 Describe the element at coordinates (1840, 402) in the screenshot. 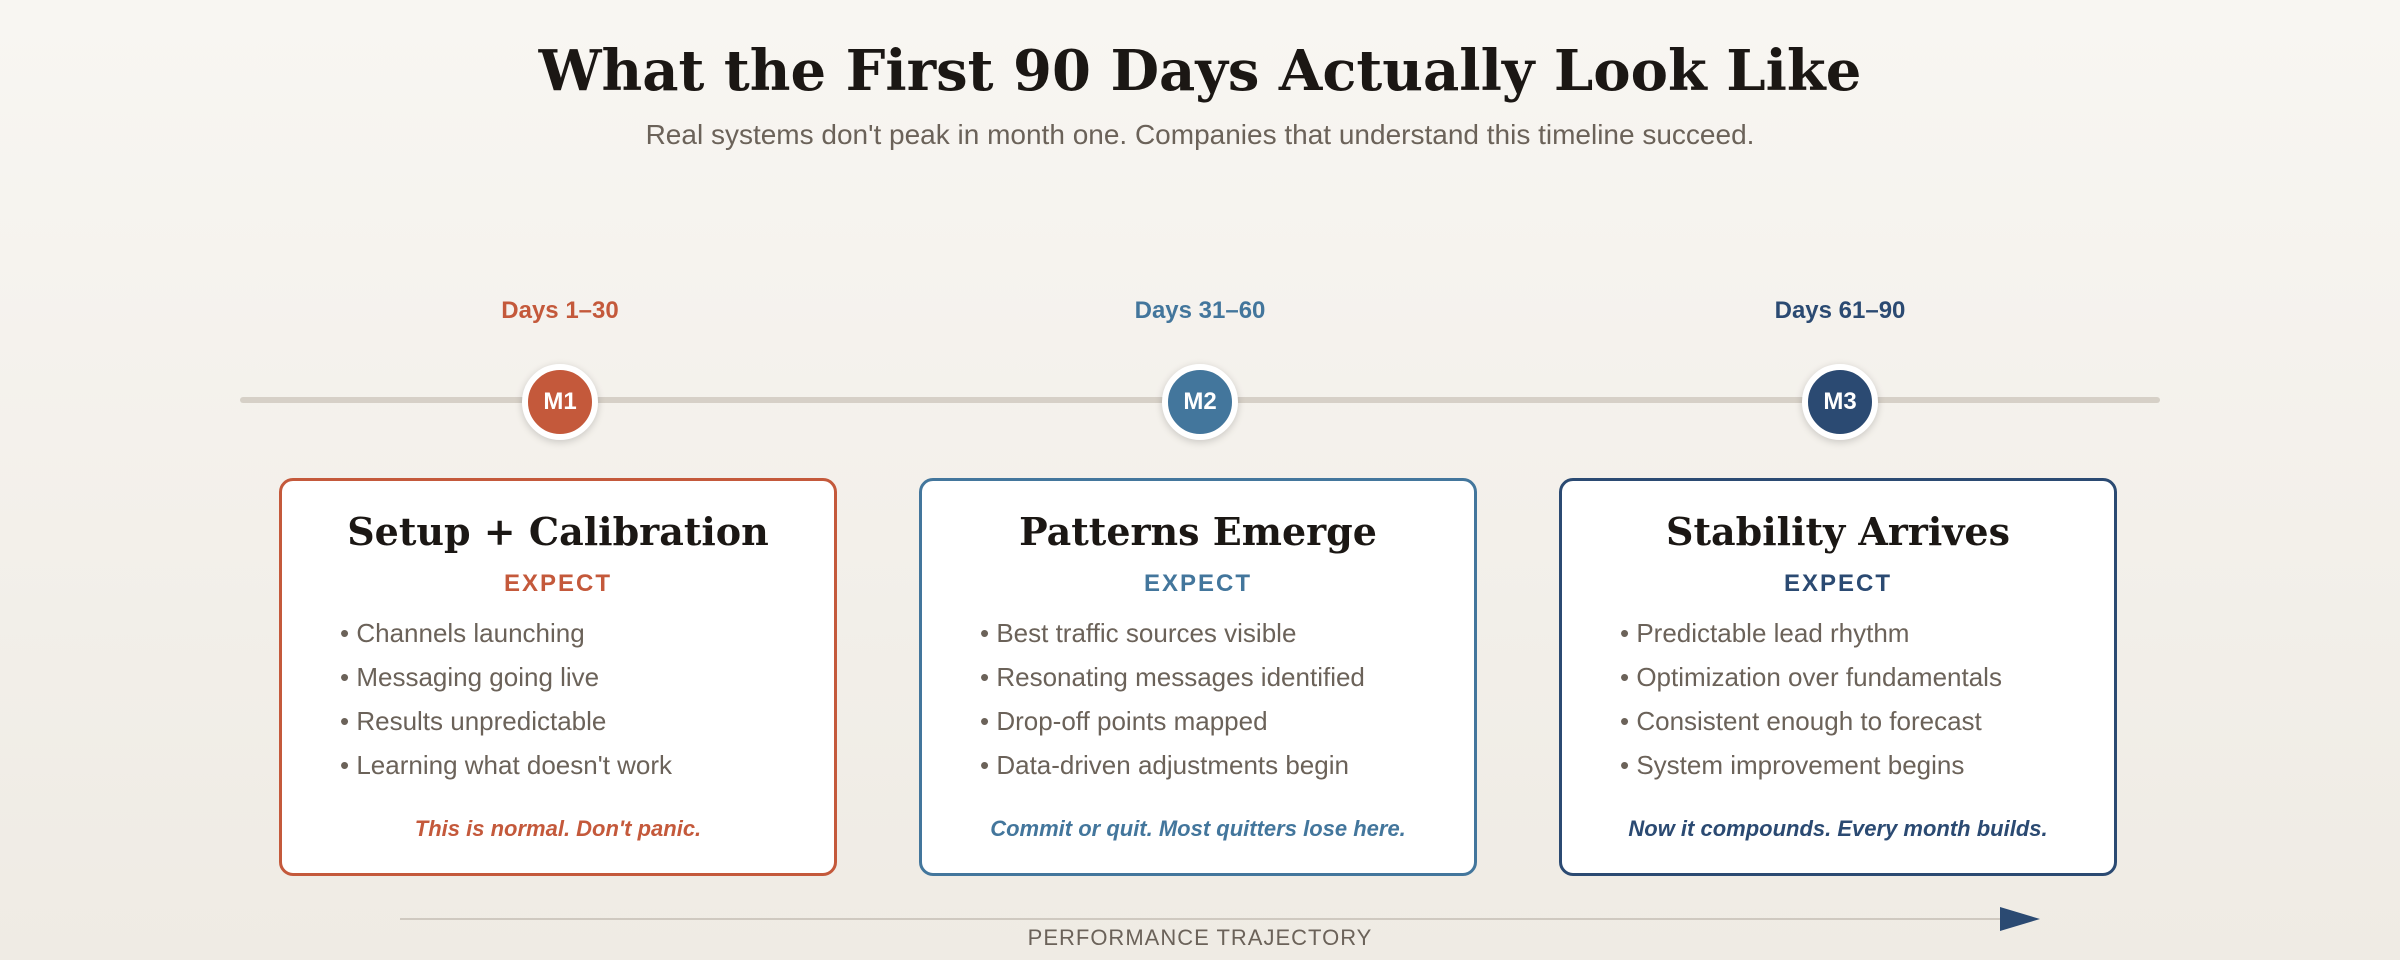

I see `phase-3-node: M3` at that location.